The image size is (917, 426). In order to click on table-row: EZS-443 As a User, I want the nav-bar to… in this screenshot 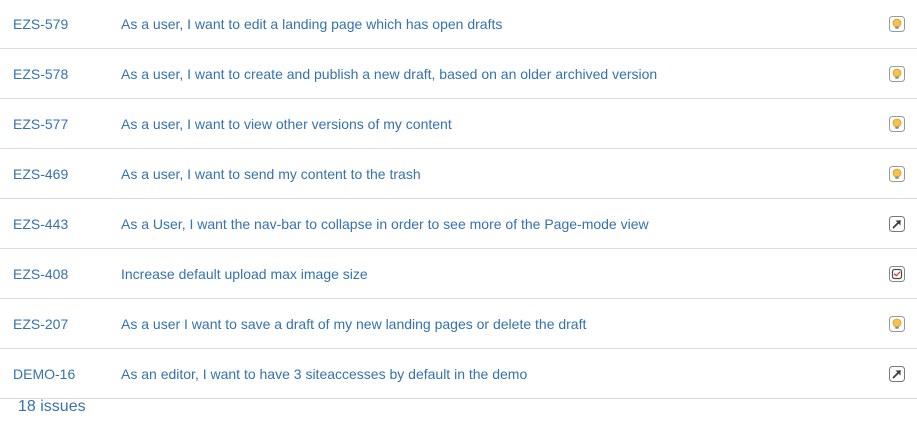, I will do `click(458, 224)`.